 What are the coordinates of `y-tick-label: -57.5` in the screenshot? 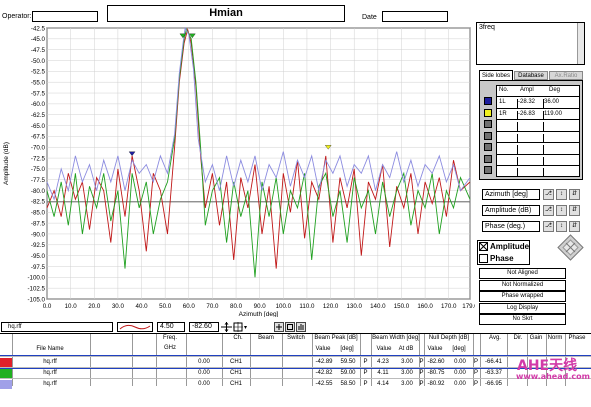 It's located at (38, 93).